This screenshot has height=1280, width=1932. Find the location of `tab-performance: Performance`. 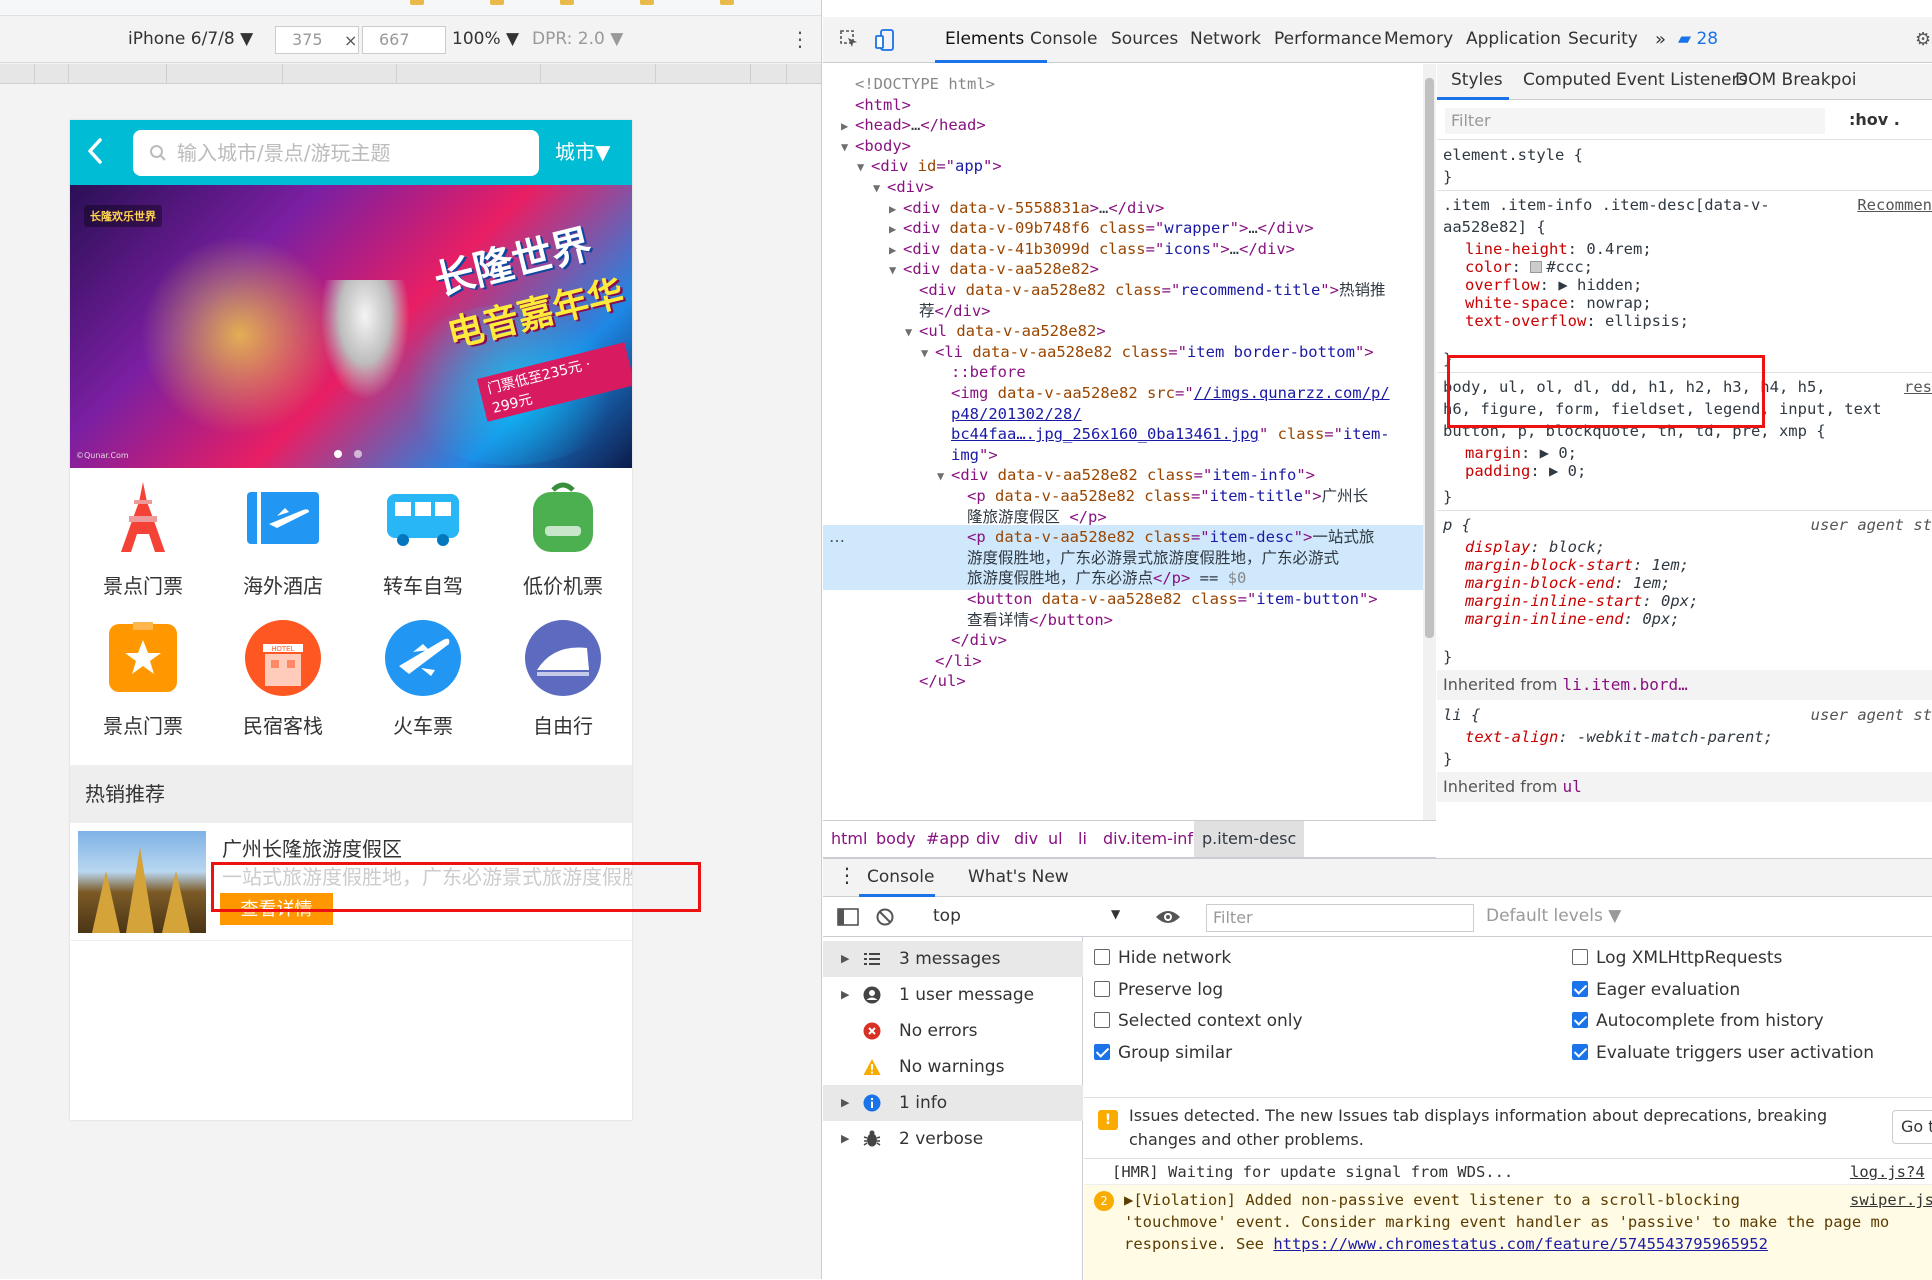

tab-performance: Performance is located at coordinates (1328, 39).